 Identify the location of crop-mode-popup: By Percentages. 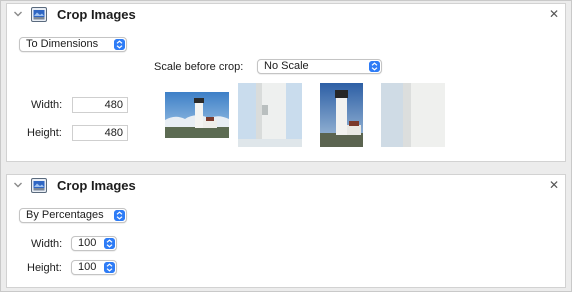
(73, 215).